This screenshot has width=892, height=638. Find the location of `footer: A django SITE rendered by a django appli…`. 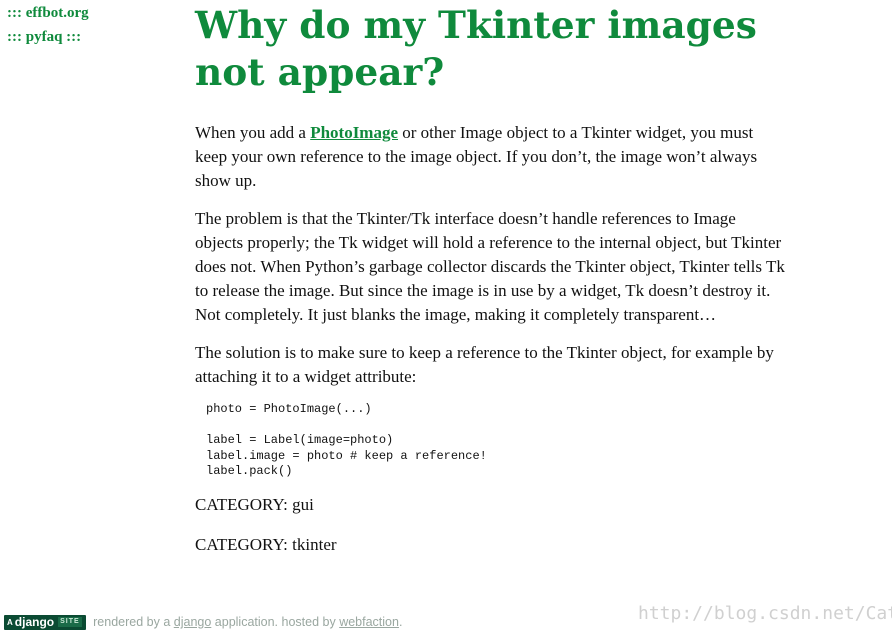

footer: A django SITE rendered by a django appli… is located at coordinates (203, 622).